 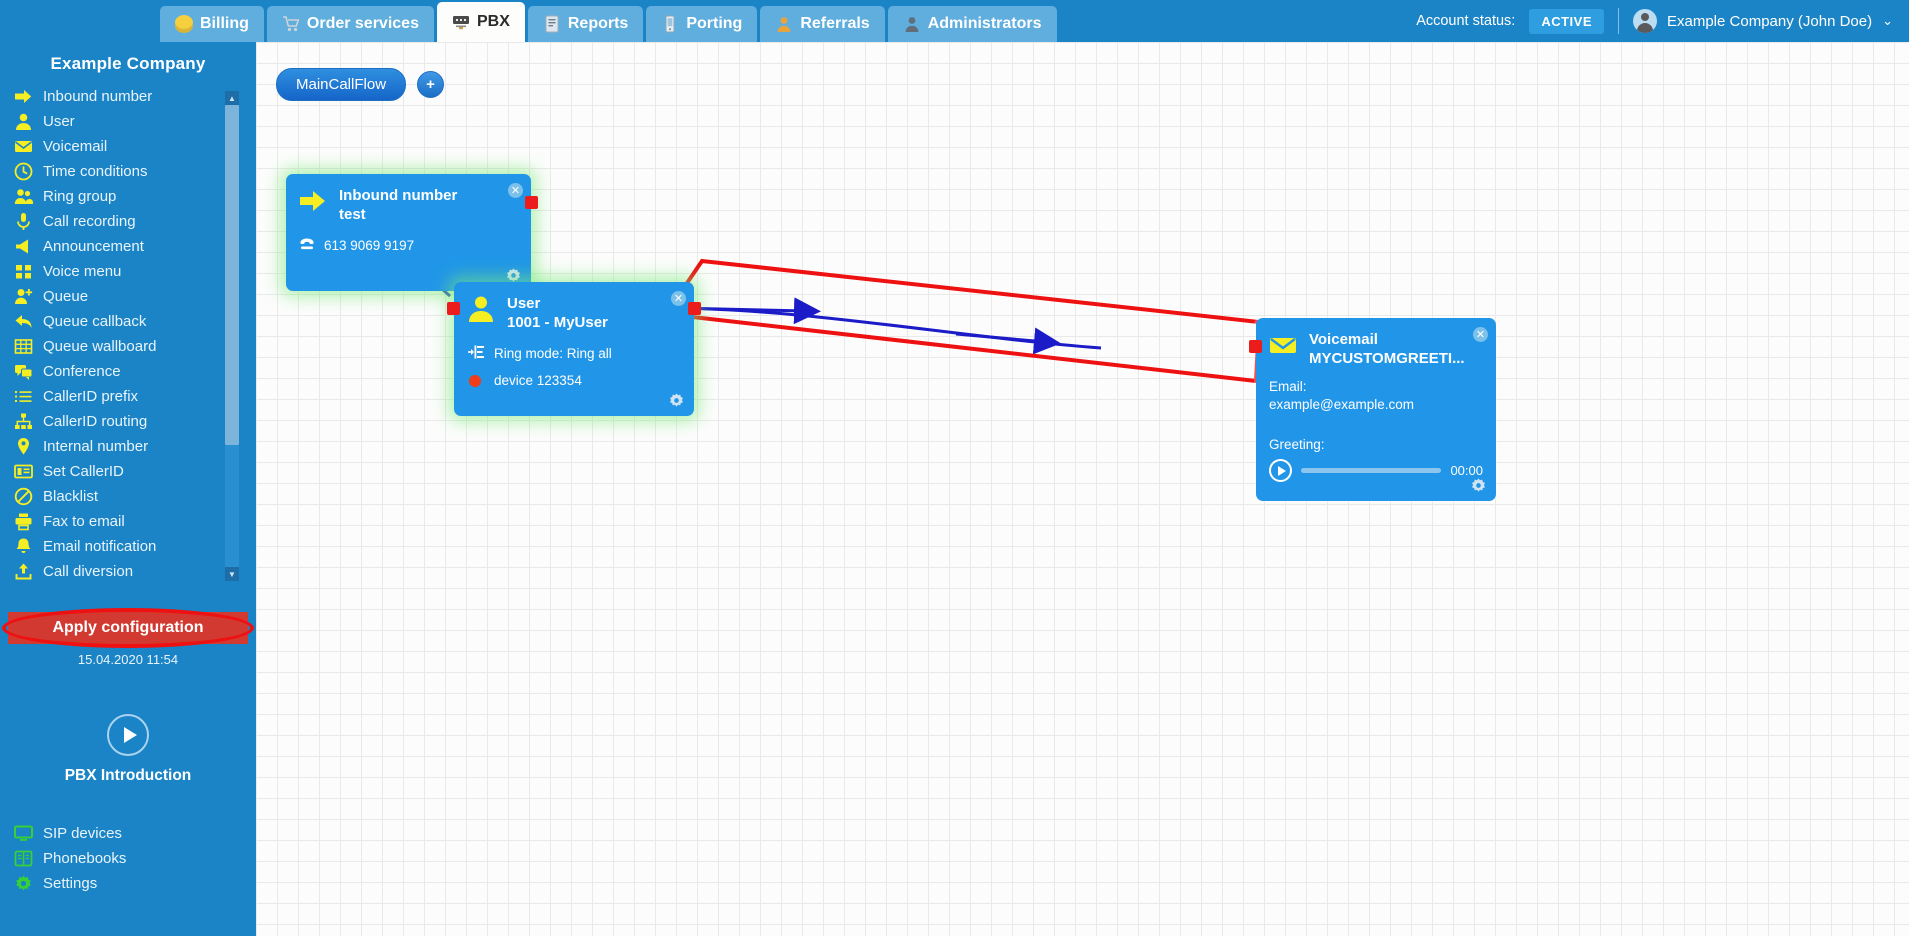 I want to click on greeting-player: 00:00, so click(x=1376, y=470).